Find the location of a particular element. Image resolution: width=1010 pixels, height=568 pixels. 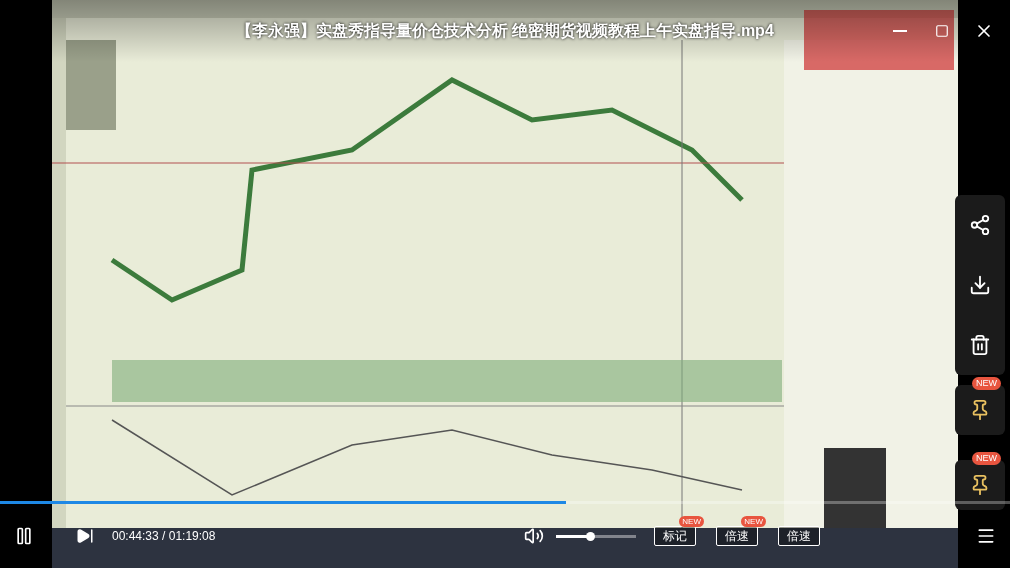

volume-button is located at coordinates (534, 536).